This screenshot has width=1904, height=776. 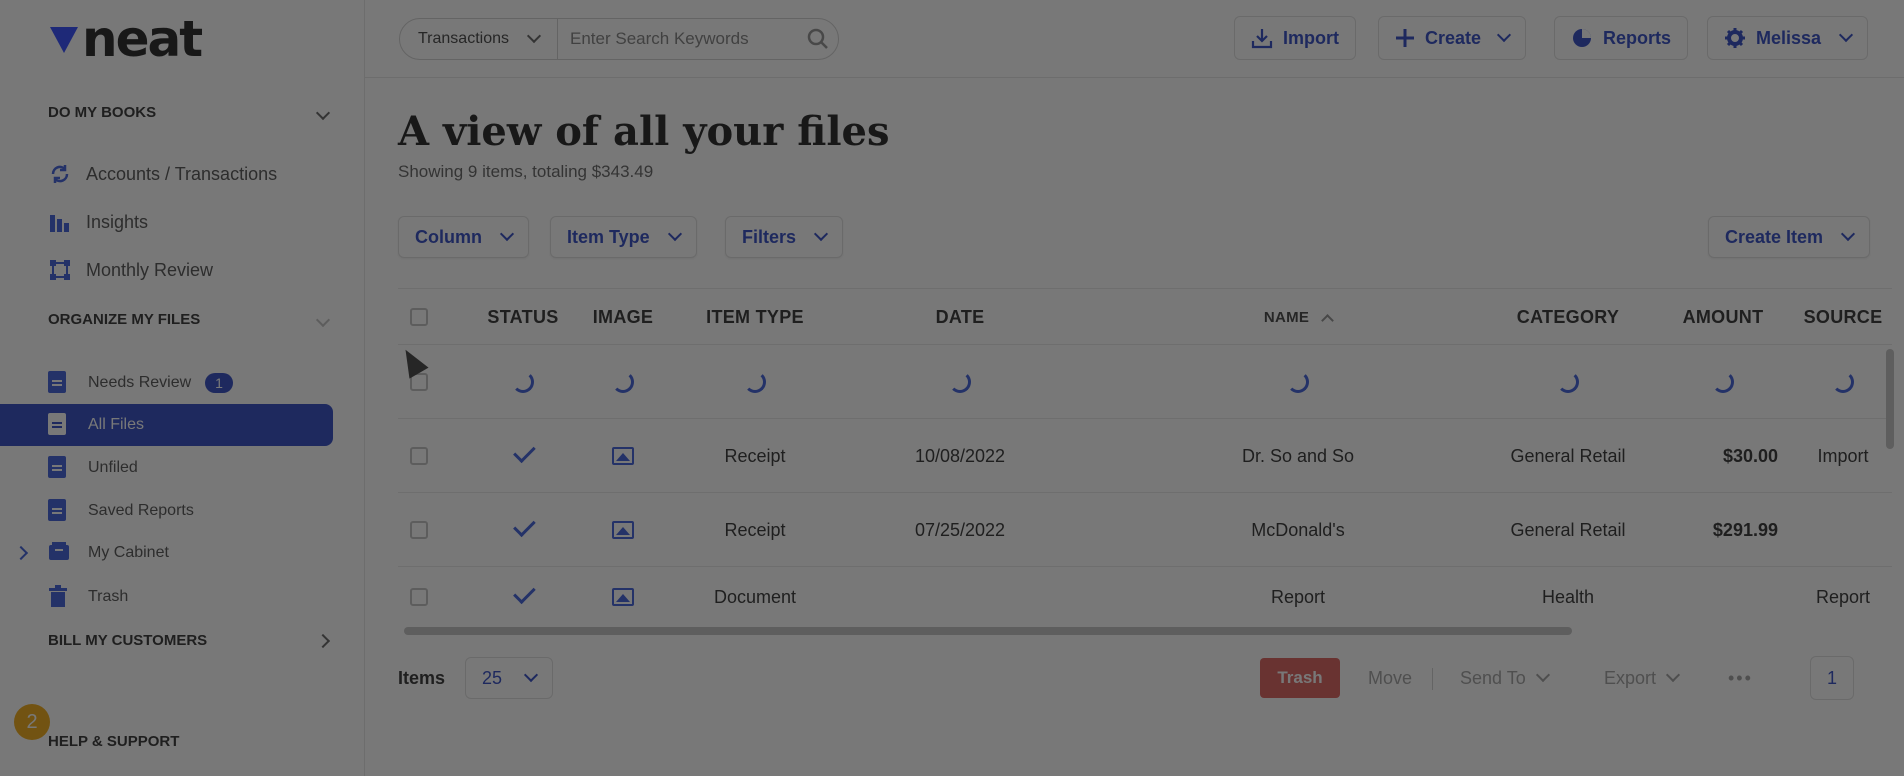 What do you see at coordinates (1298, 455) in the screenshot?
I see `cell-name: Dr. So and So` at bounding box center [1298, 455].